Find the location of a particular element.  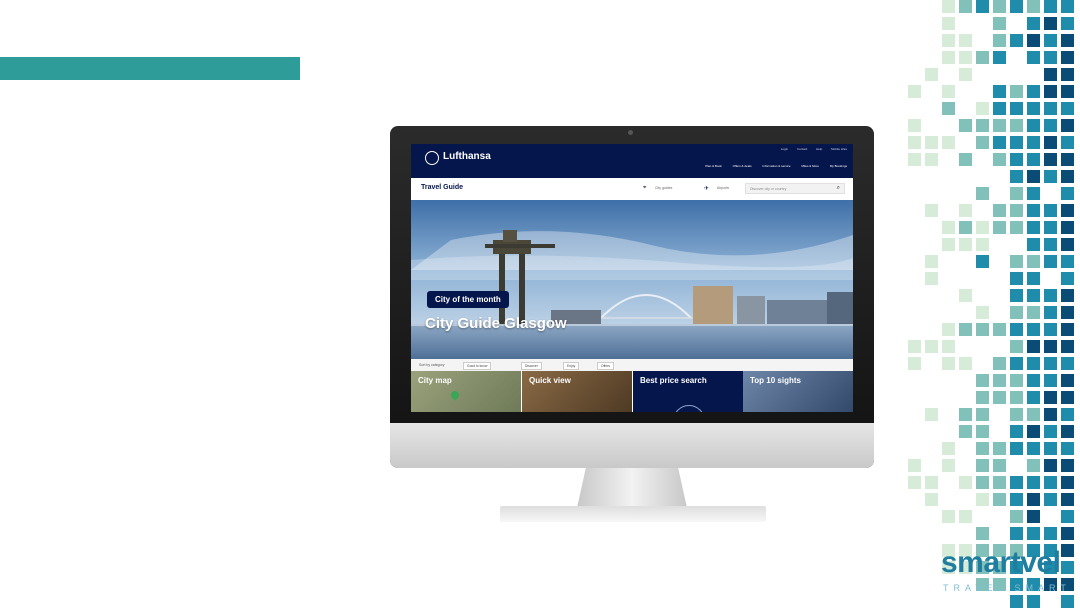

top-link-help: Help is located at coordinates (819, 149).